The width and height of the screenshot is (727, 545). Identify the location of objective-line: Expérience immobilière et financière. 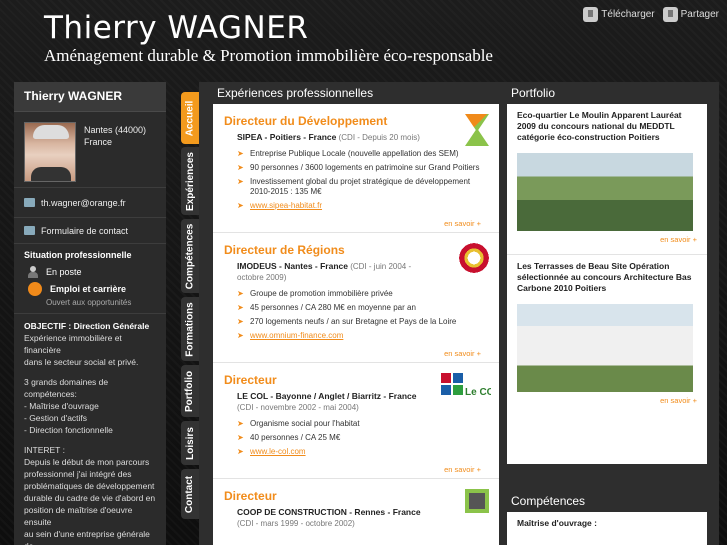
(73, 344).